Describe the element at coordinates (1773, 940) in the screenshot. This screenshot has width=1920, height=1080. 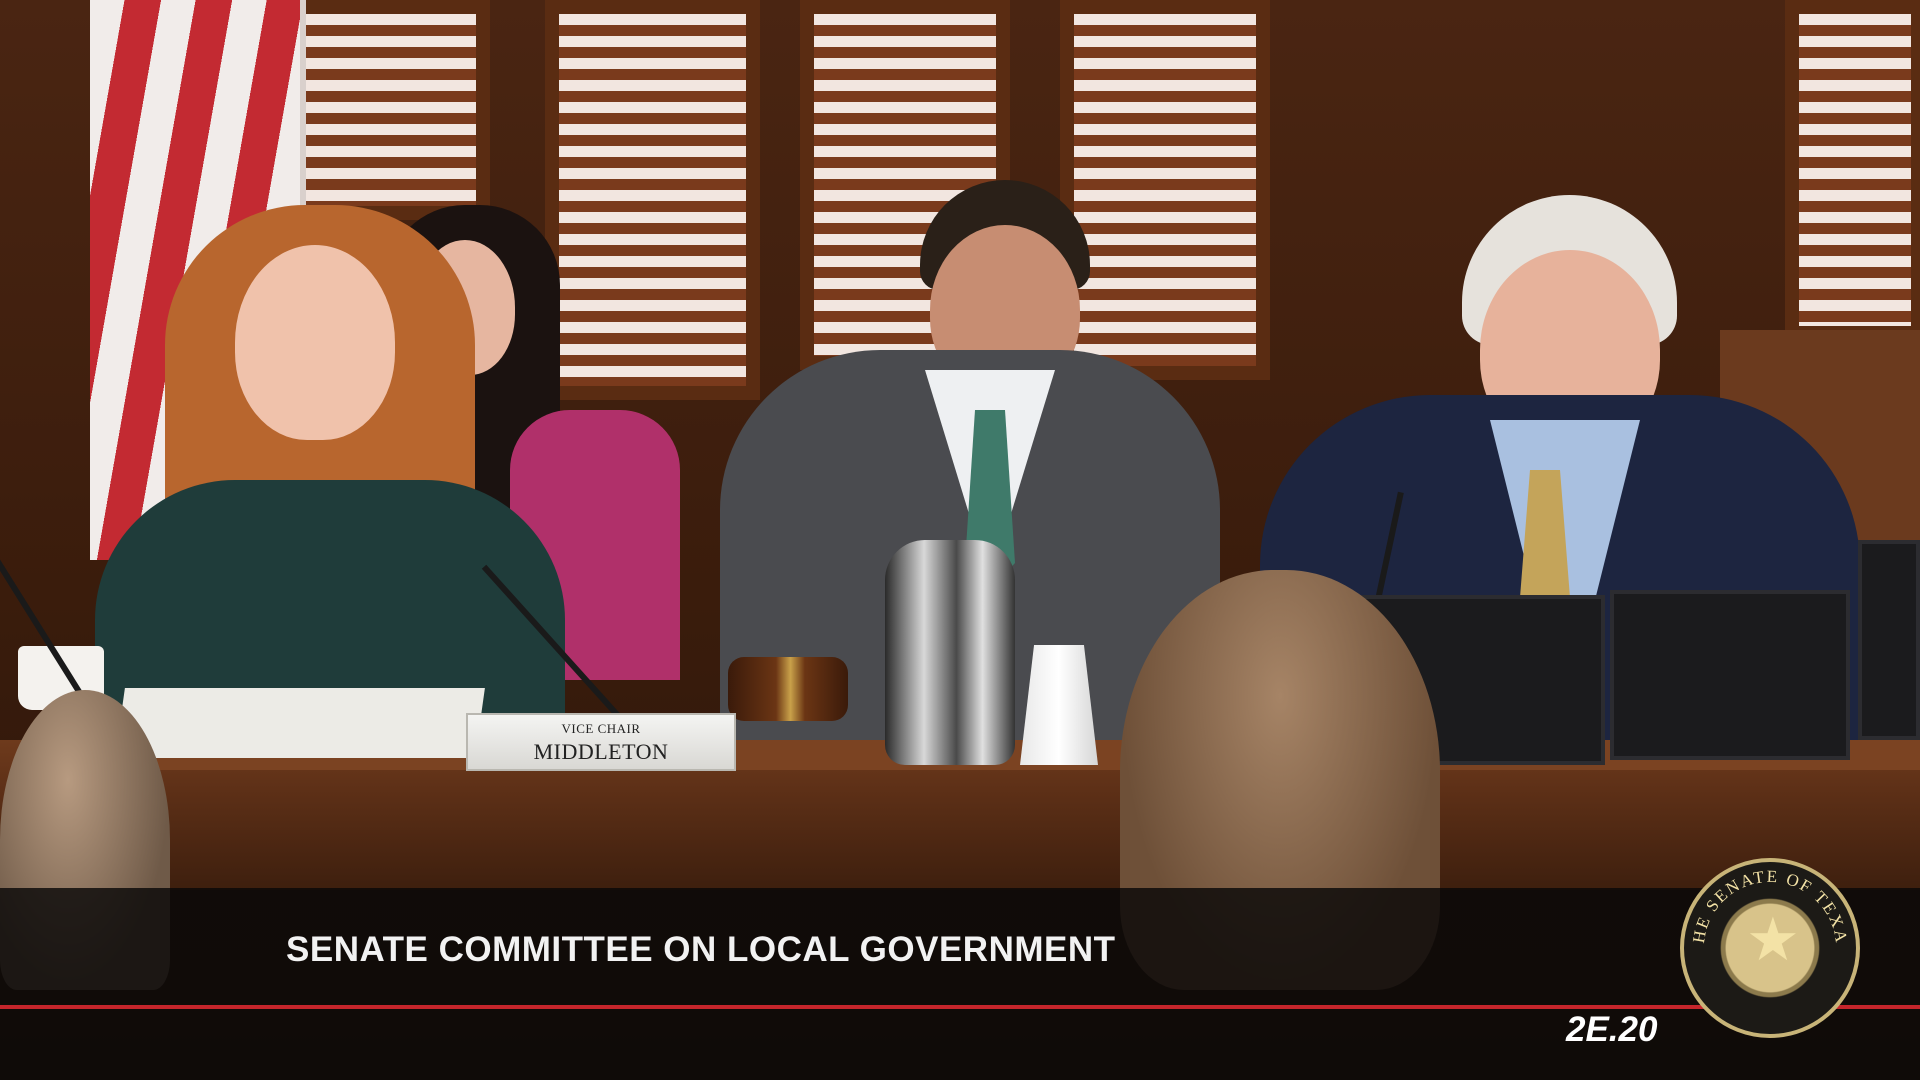
I see `star-icon: ★` at that location.